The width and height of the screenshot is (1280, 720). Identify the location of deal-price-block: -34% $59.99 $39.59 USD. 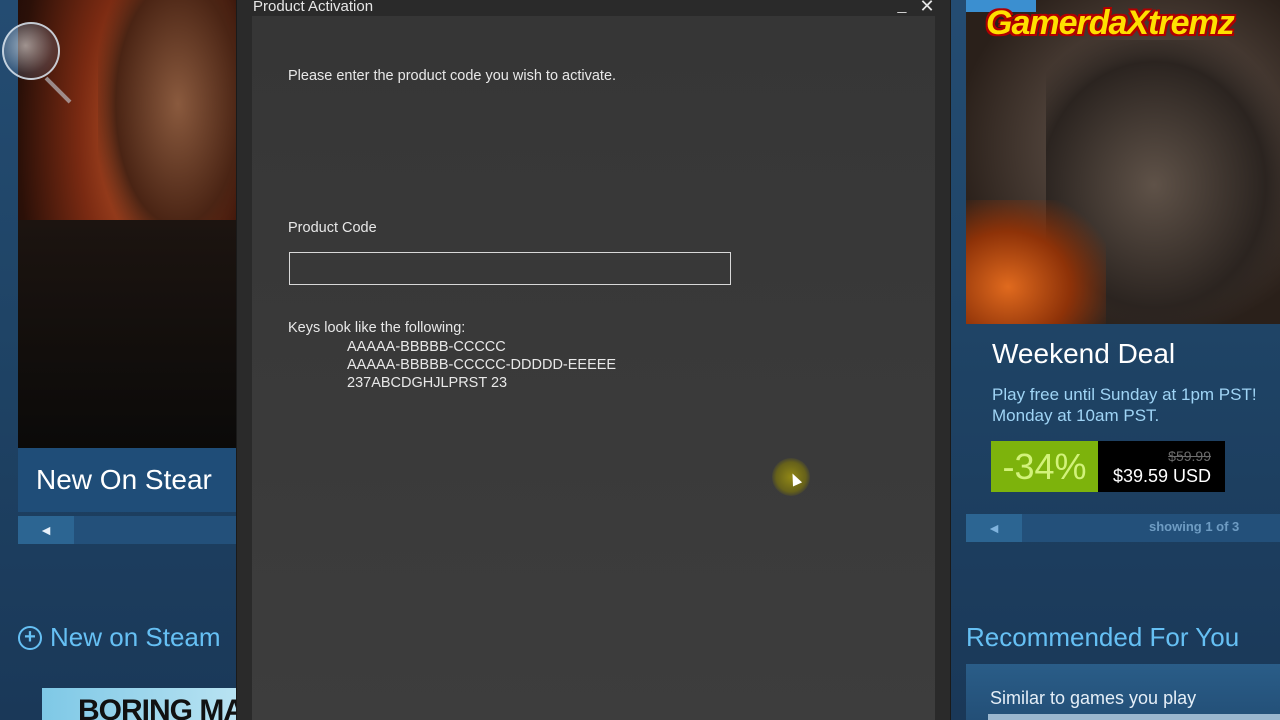
(1108, 466).